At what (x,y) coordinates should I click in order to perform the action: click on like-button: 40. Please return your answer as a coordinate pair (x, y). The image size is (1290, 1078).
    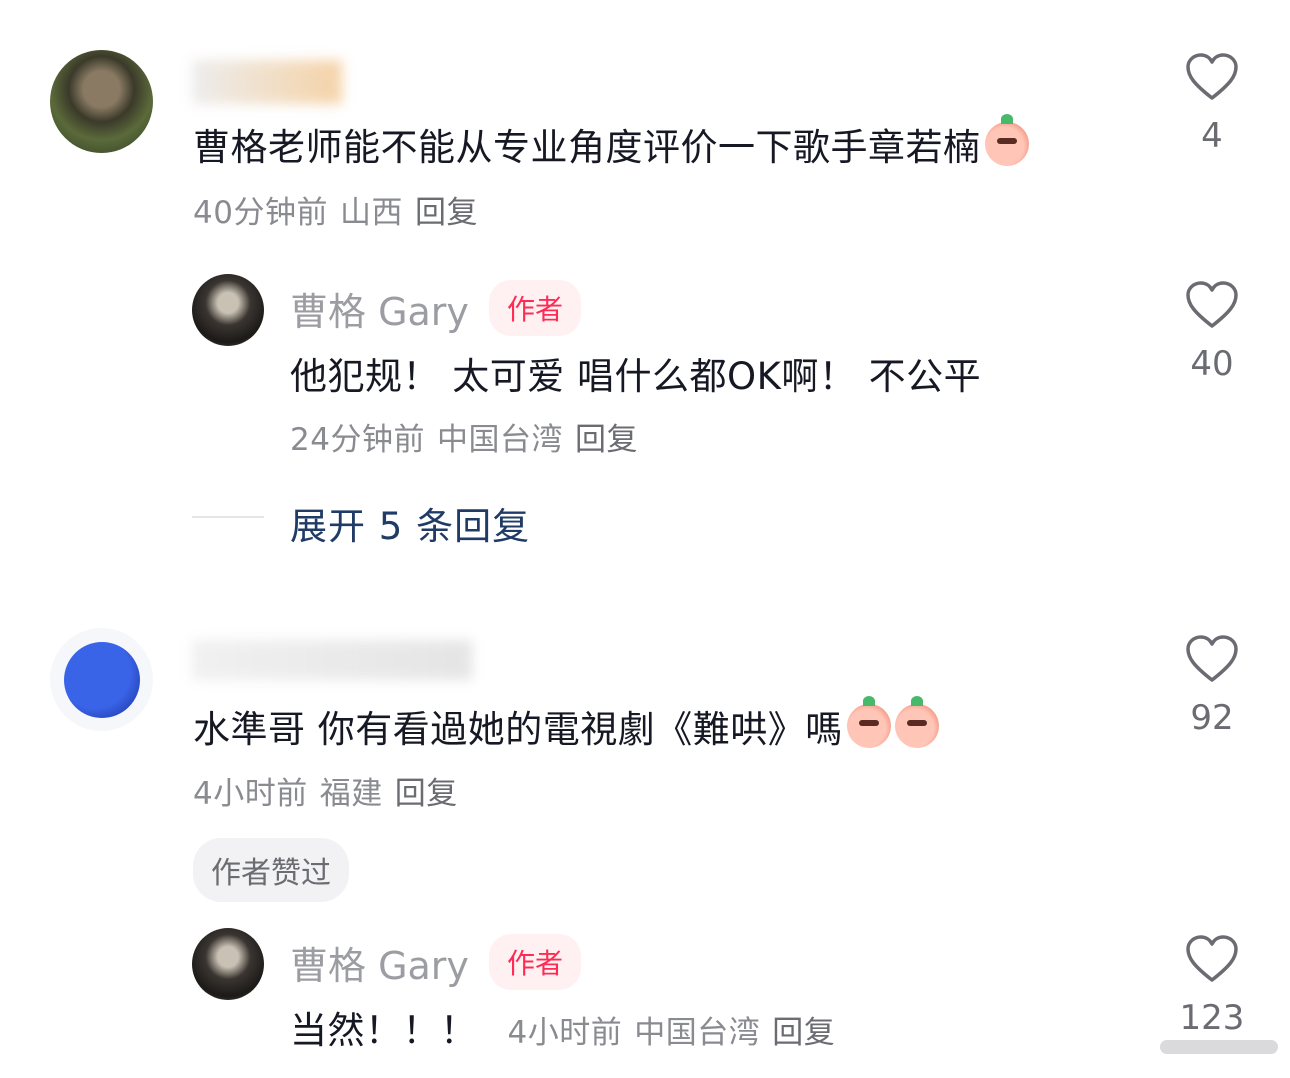
    Looking at the image, I should click on (1212, 332).